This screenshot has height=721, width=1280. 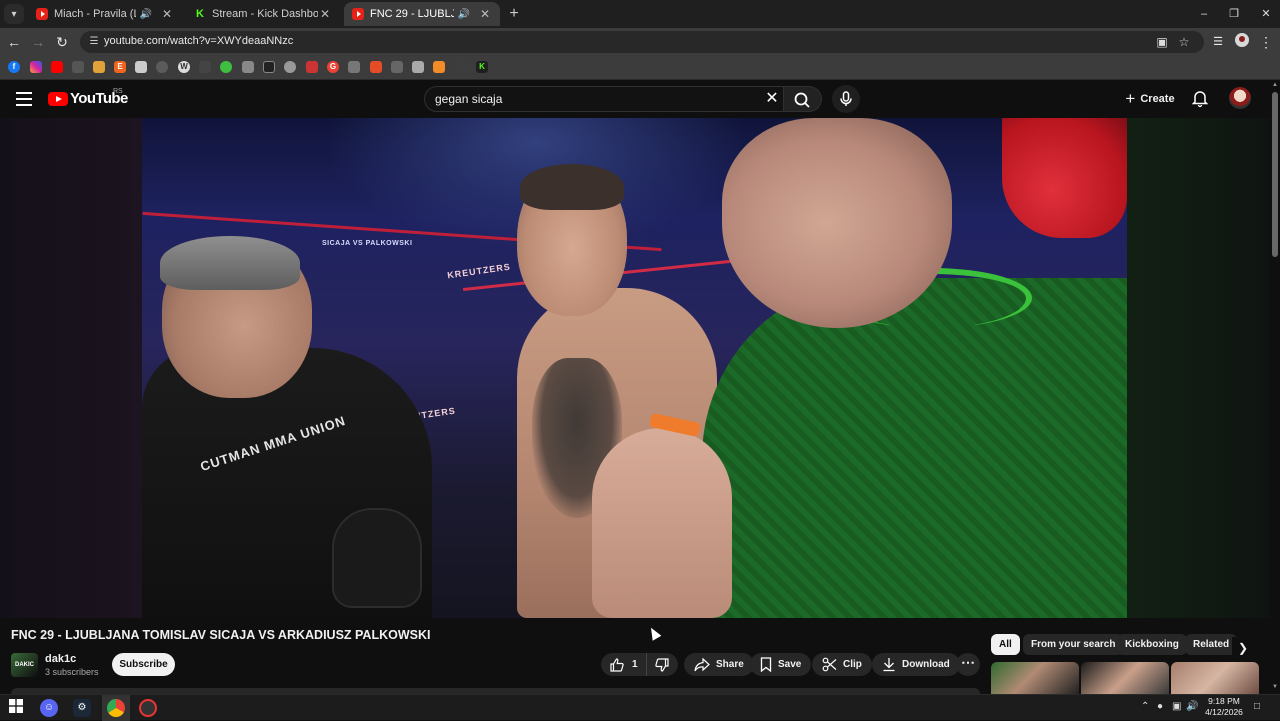 What do you see at coordinates (333, 67) in the screenshot?
I see `google-icon: G` at bounding box center [333, 67].